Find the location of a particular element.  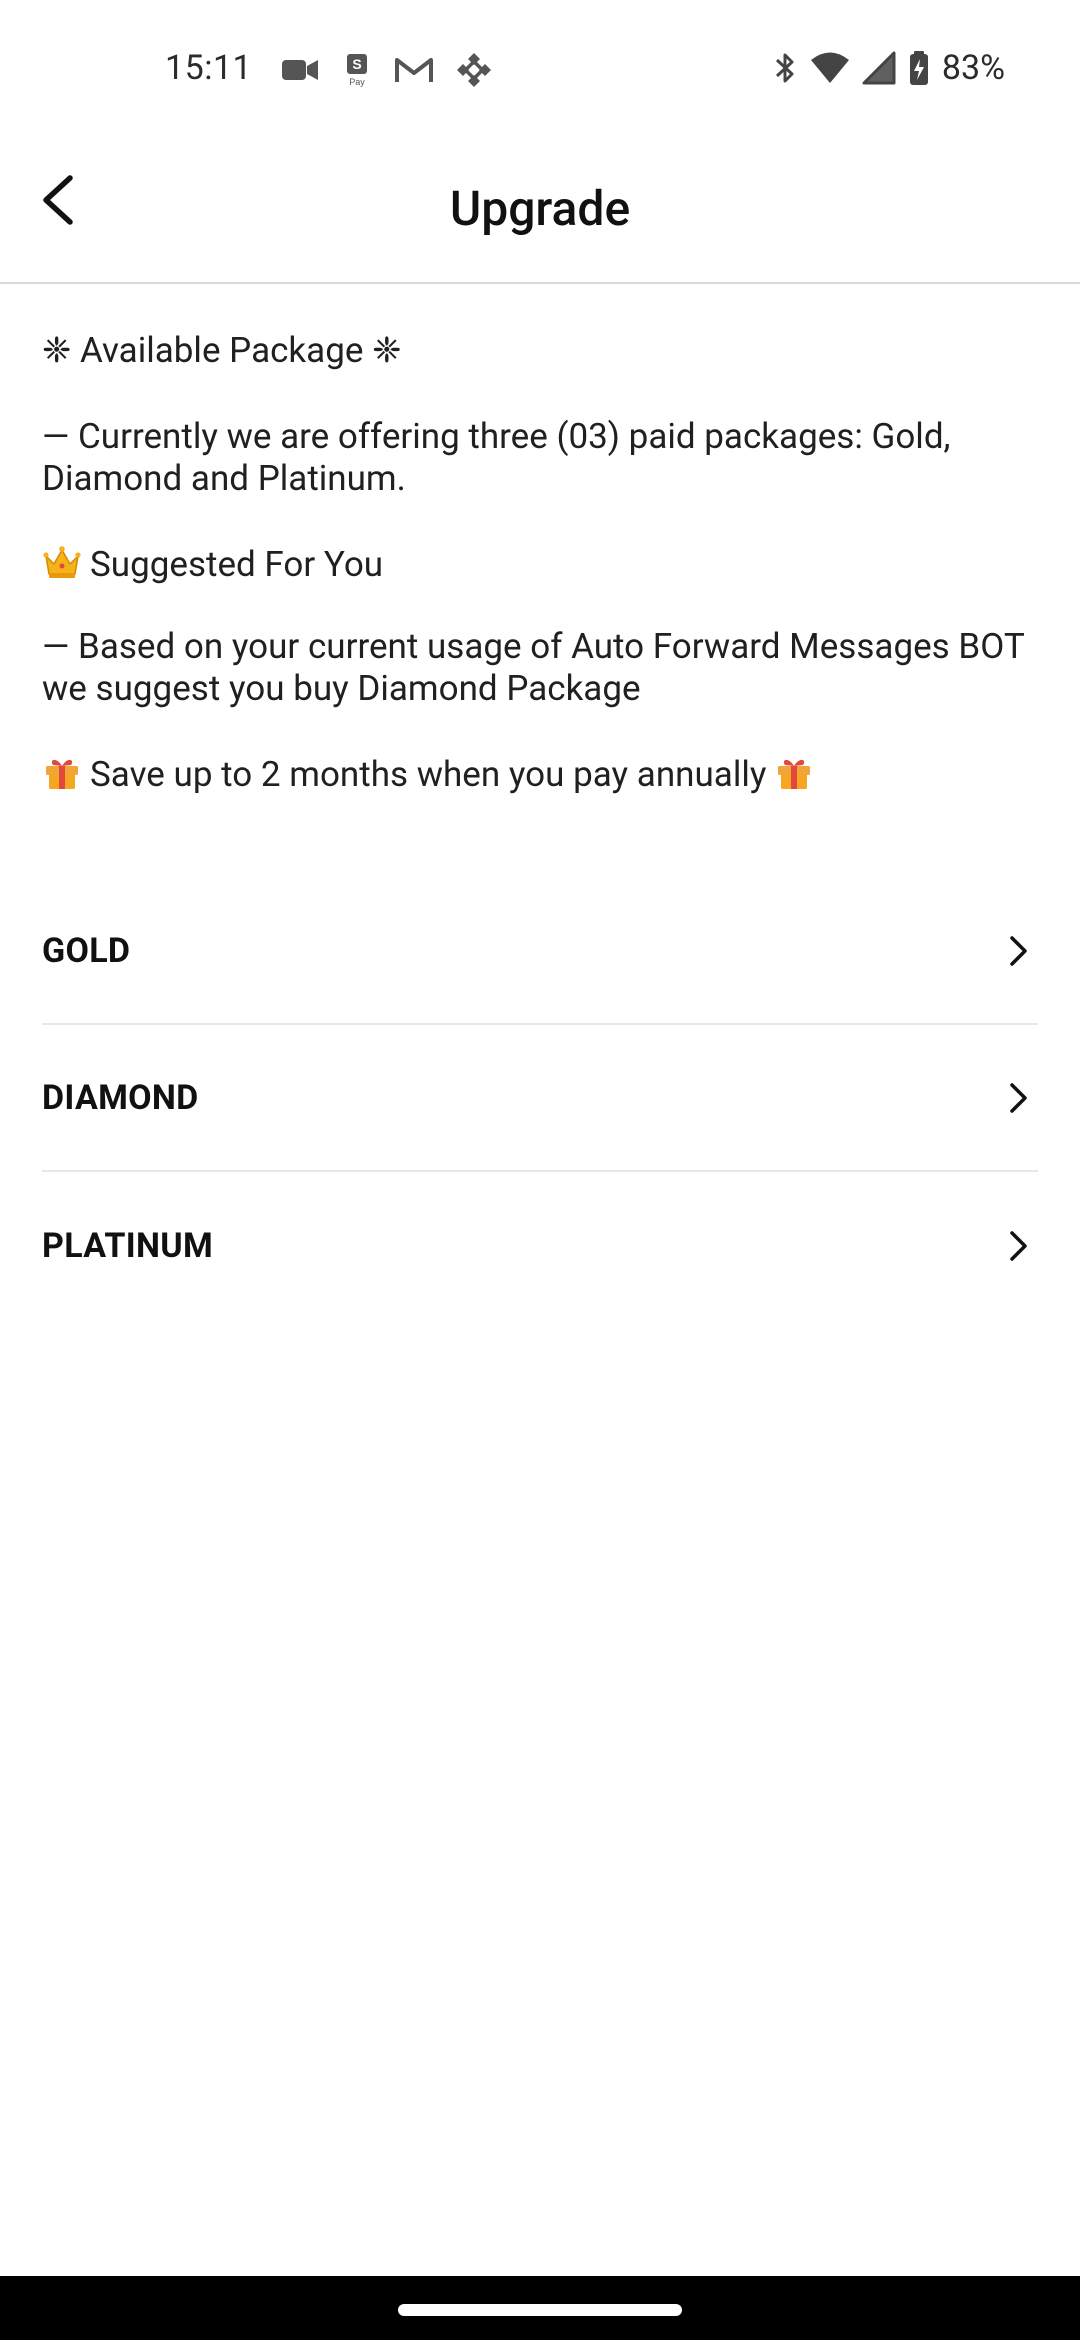

svg-text: Pay is located at coordinates (357, 82).